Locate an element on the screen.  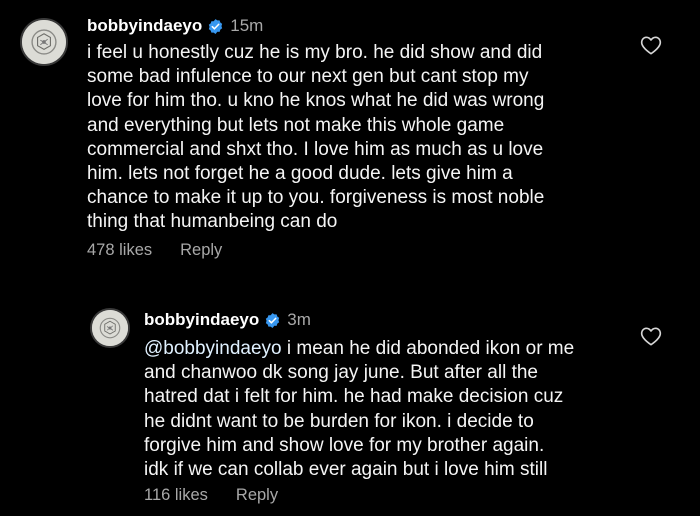
comment-header: bobbyindaeyo 15m is located at coordinates (175, 26).